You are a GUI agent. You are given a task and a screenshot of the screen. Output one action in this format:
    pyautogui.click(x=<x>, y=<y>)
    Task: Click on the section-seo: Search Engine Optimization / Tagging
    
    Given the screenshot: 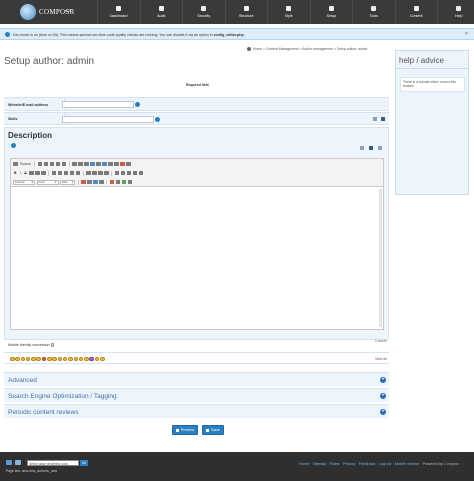 What is the action you would take?
    pyautogui.click(x=196, y=395)
    